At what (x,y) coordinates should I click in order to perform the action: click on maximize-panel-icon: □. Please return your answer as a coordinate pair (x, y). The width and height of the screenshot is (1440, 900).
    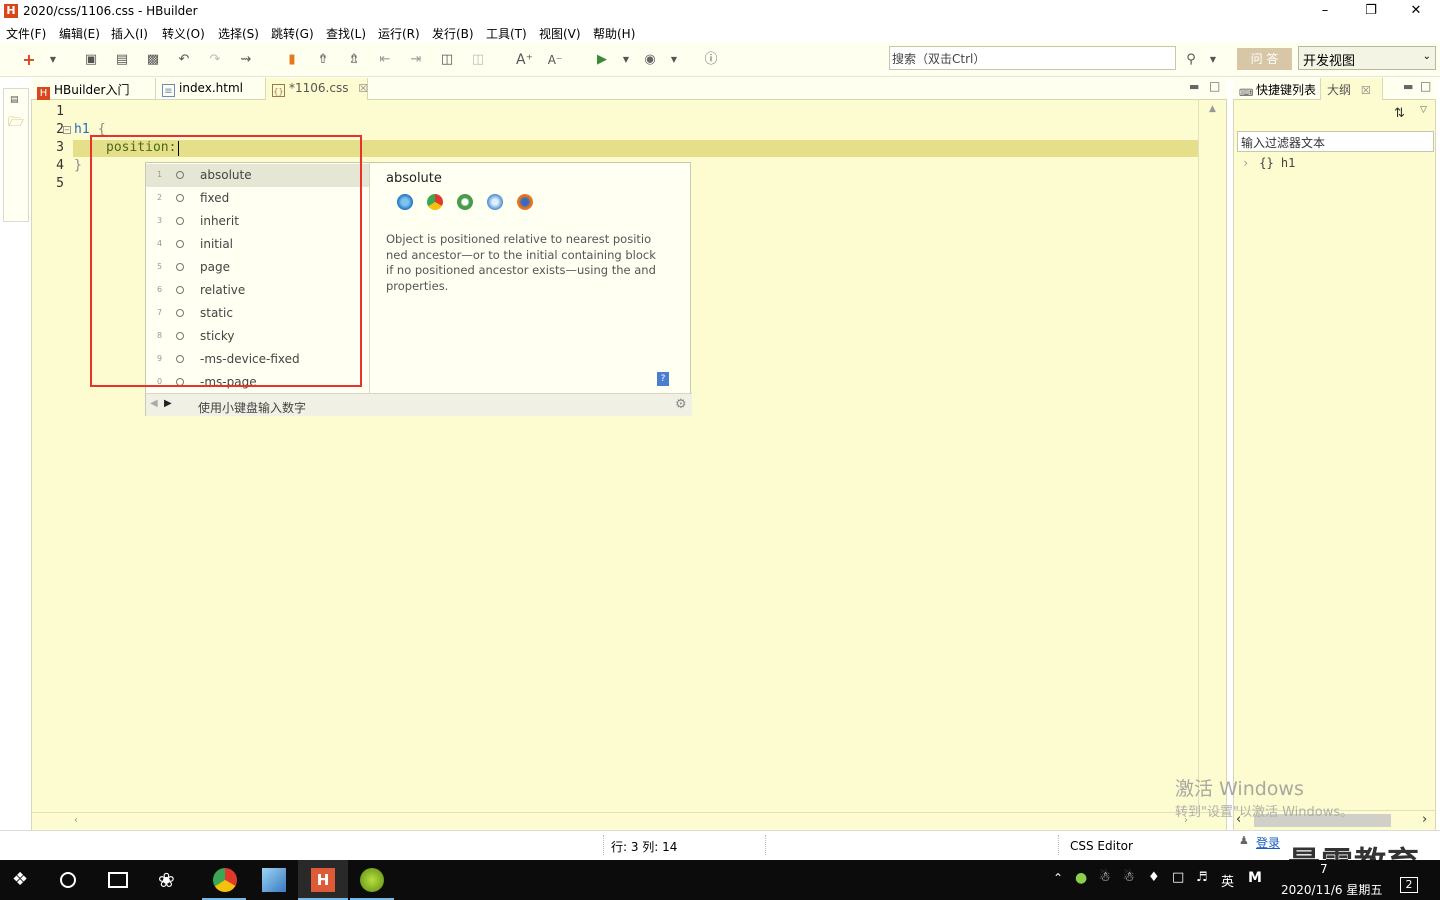
    Looking at the image, I should click on (1425, 86).